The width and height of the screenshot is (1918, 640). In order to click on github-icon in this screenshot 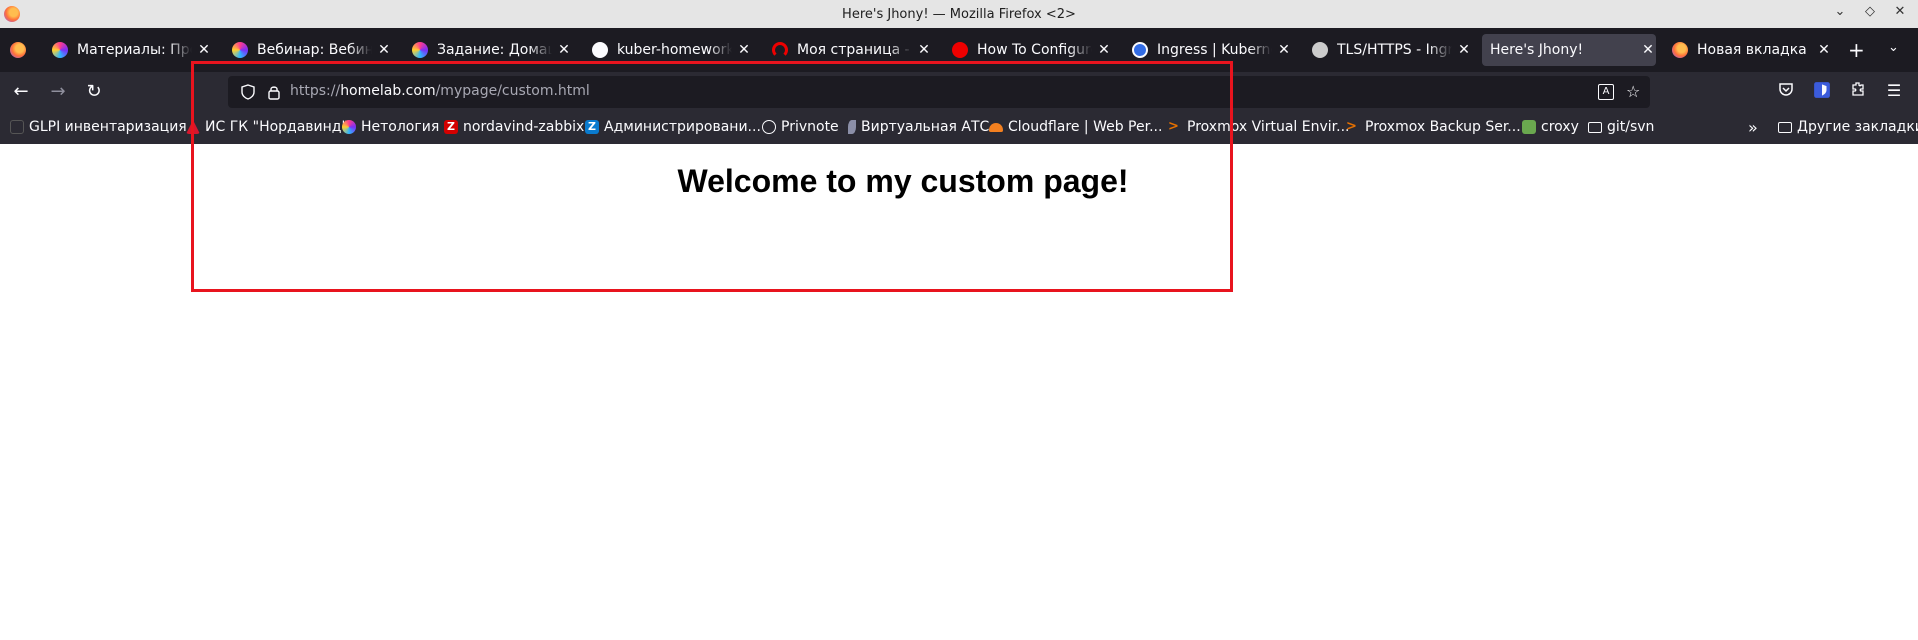, I will do `click(600, 50)`.